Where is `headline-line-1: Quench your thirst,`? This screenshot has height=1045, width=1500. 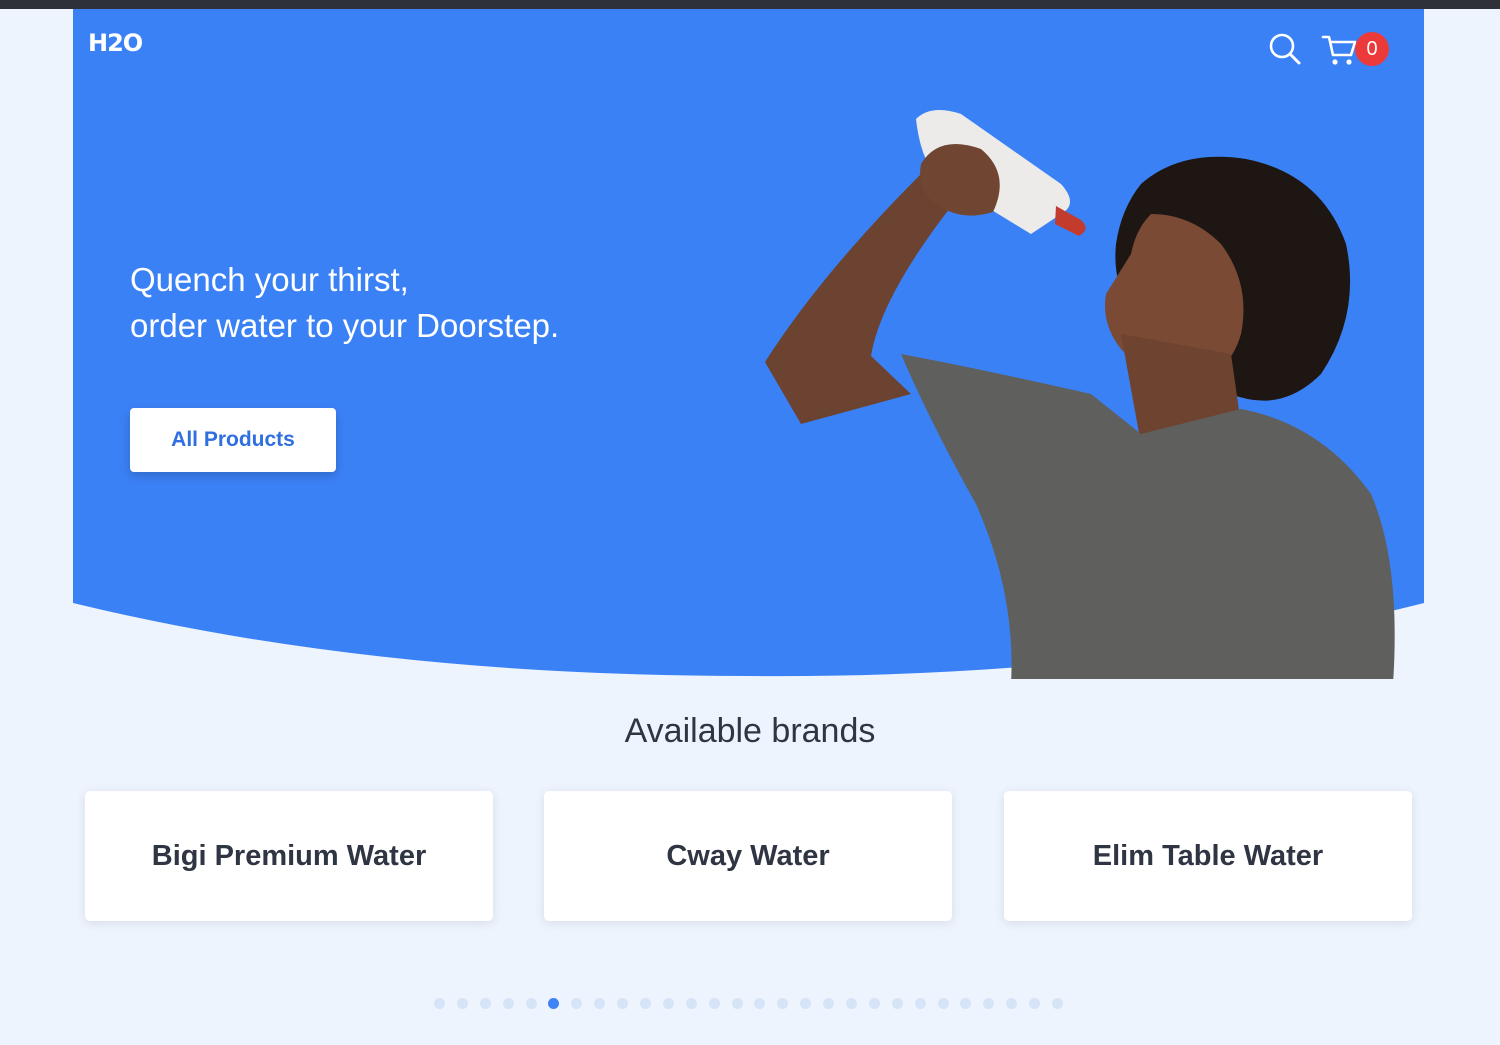
headline-line-1: Quench your thirst, is located at coordinates (269, 279).